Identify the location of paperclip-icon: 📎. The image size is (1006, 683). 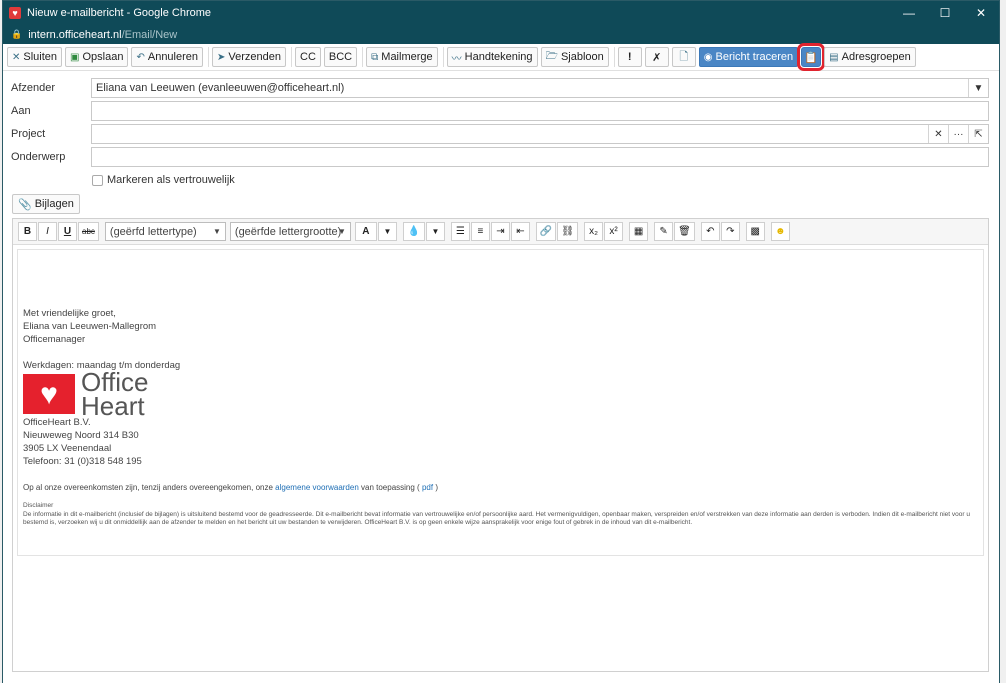
(25, 204).